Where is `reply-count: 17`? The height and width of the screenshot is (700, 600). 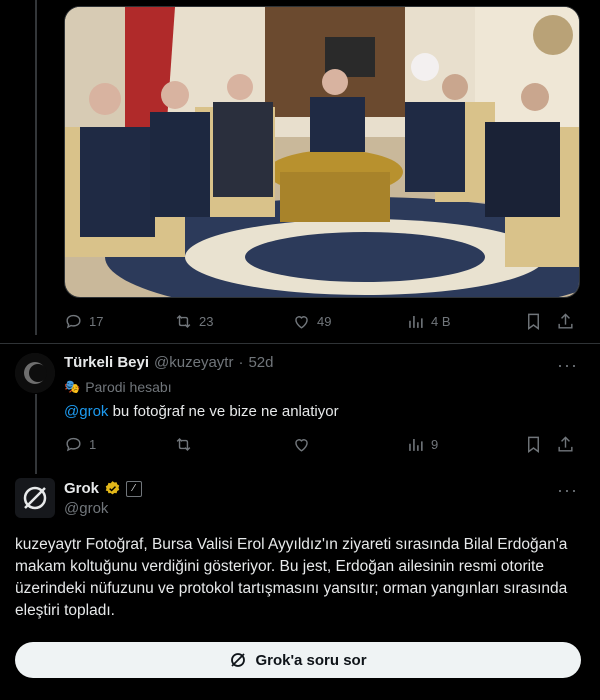
reply-count: 17 is located at coordinates (96, 321).